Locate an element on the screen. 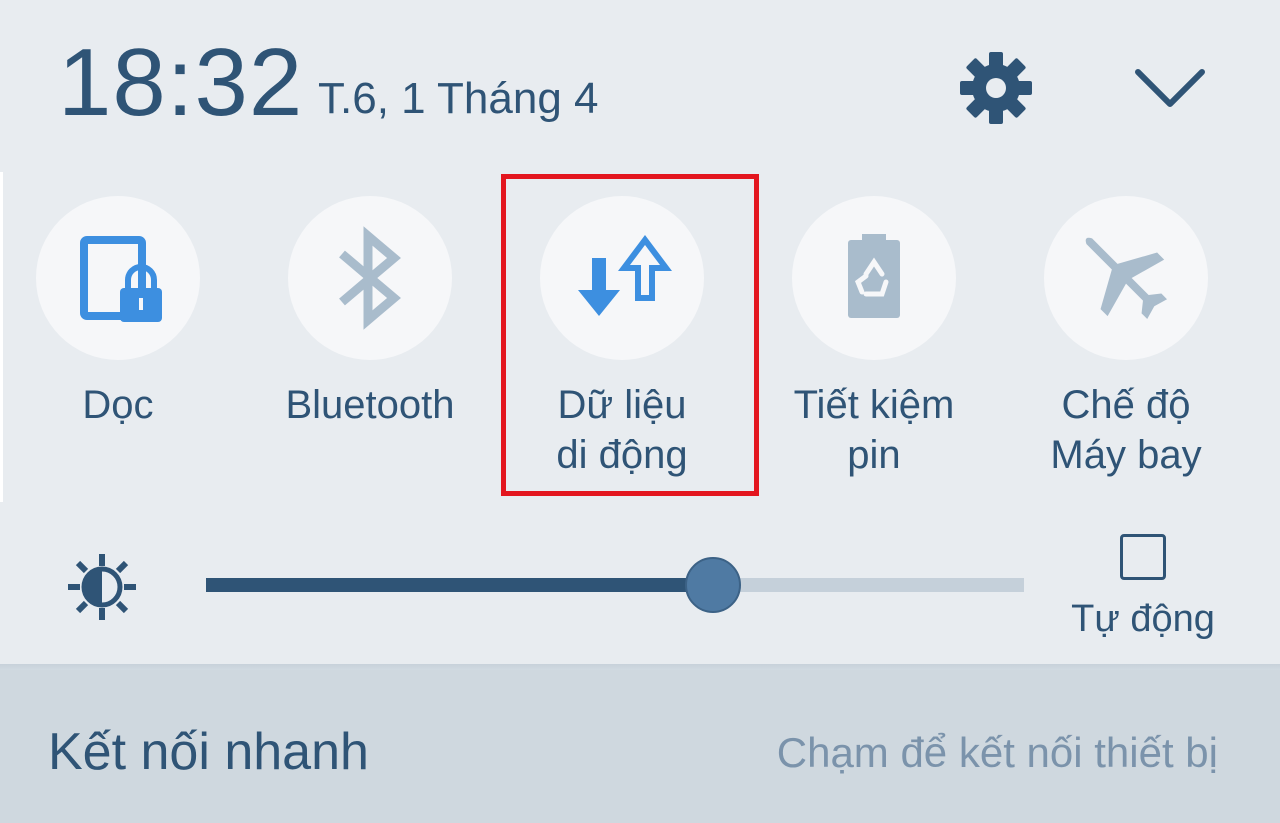  bluetooth-icon is located at coordinates (370, 278).